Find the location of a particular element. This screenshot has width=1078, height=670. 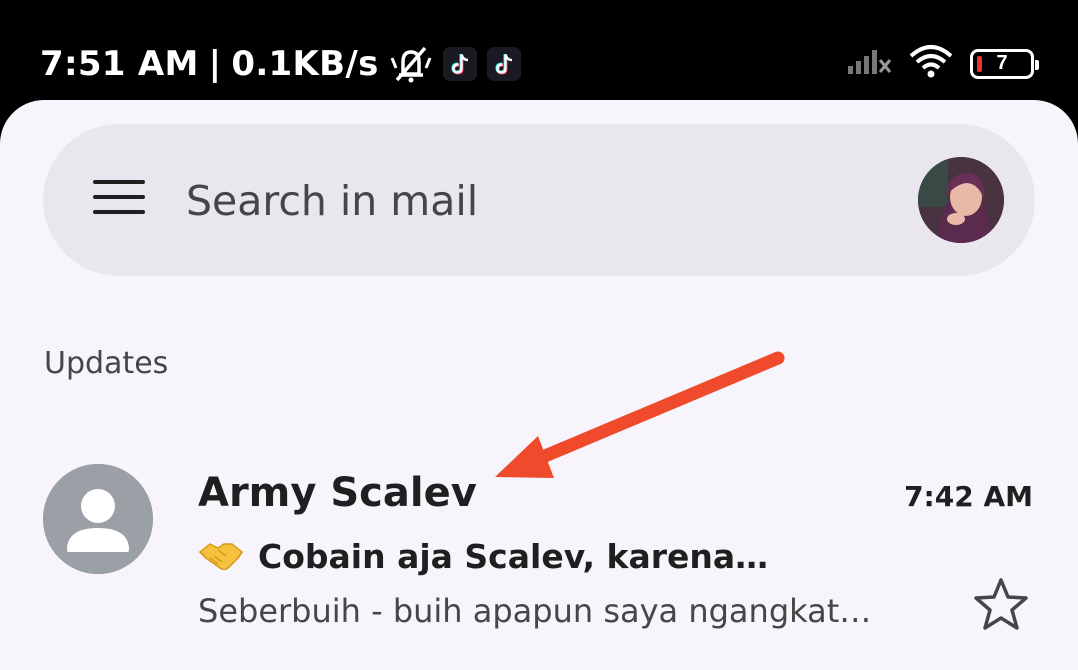

network-speed: 0.1KB/s is located at coordinates (305, 64).